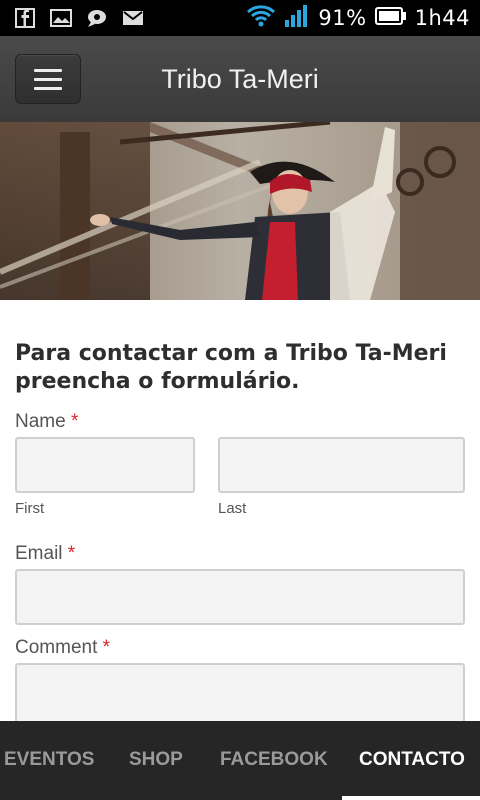  What do you see at coordinates (261, 18) in the screenshot?
I see `wifi-icon` at bounding box center [261, 18].